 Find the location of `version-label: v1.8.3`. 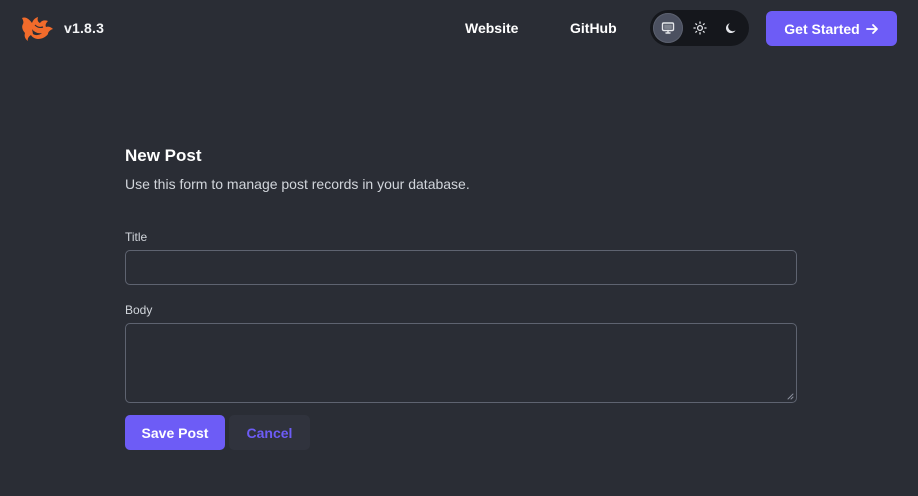

version-label: v1.8.3 is located at coordinates (84, 28).